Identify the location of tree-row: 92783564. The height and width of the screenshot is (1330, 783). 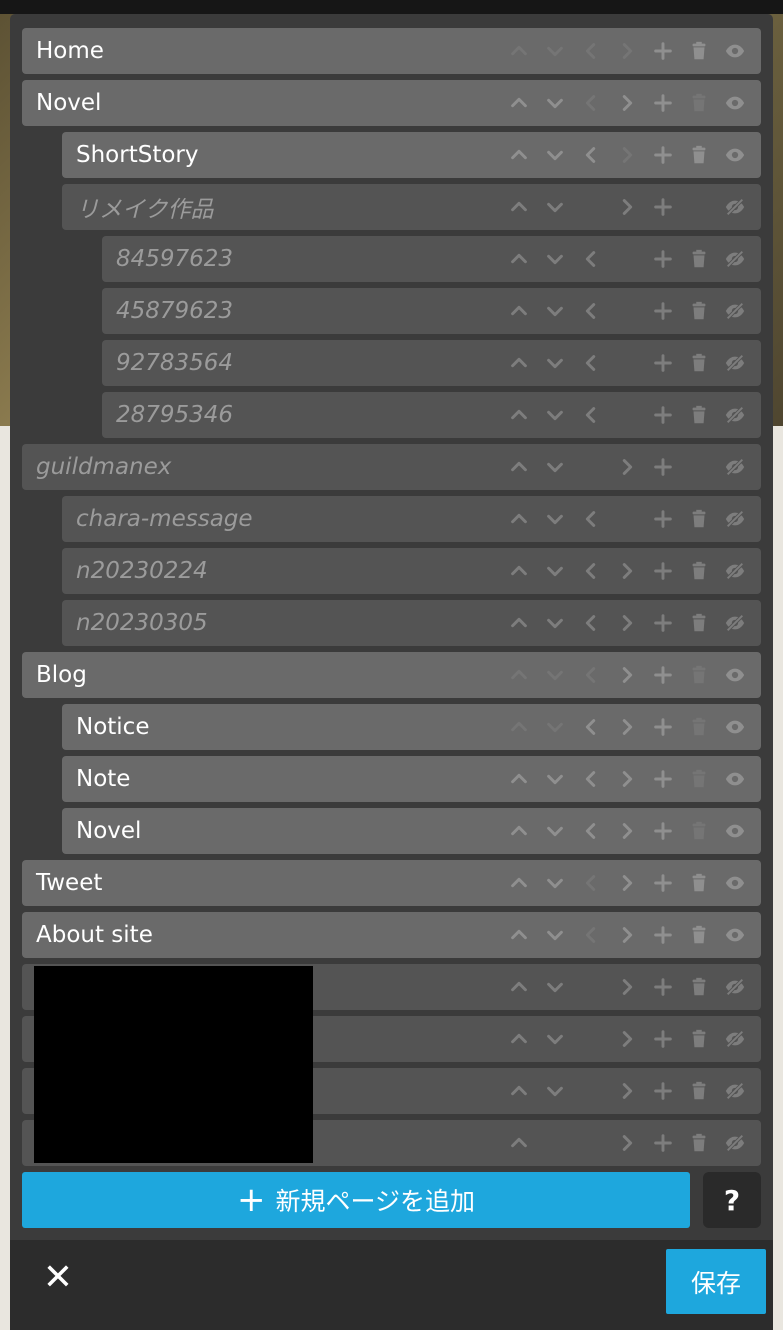
(431, 363).